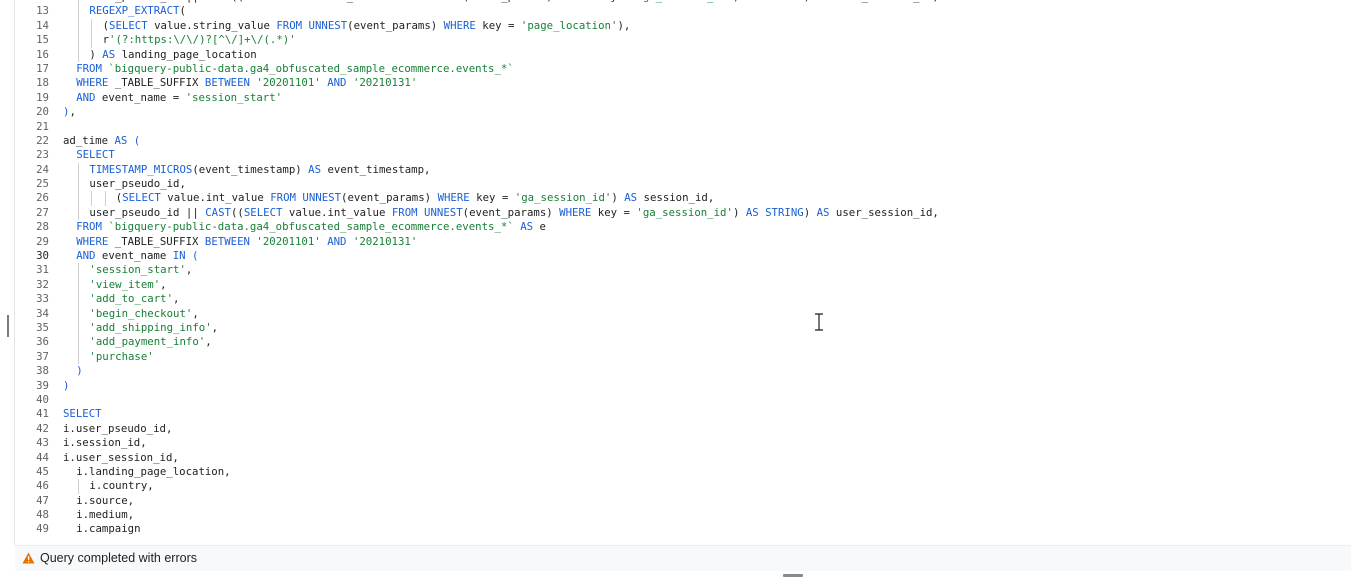 This screenshot has width=1351, height=579. I want to click on code-text: i.landing_page_location,, so click(153, 472).